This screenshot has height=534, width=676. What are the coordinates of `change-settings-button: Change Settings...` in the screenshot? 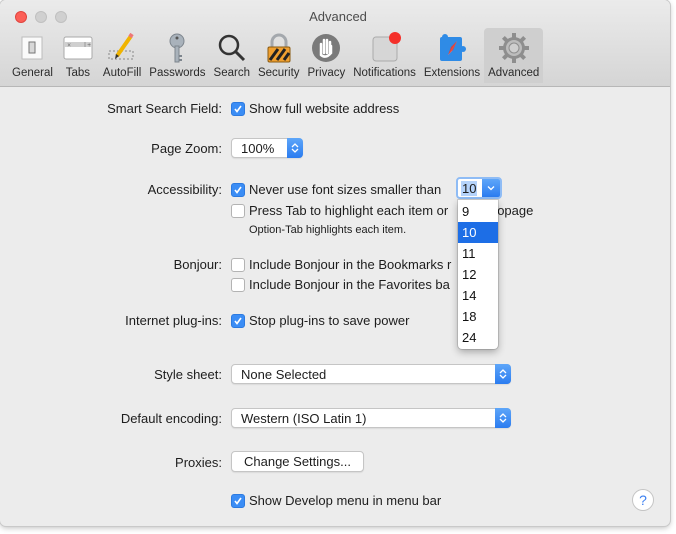 It's located at (297, 461).